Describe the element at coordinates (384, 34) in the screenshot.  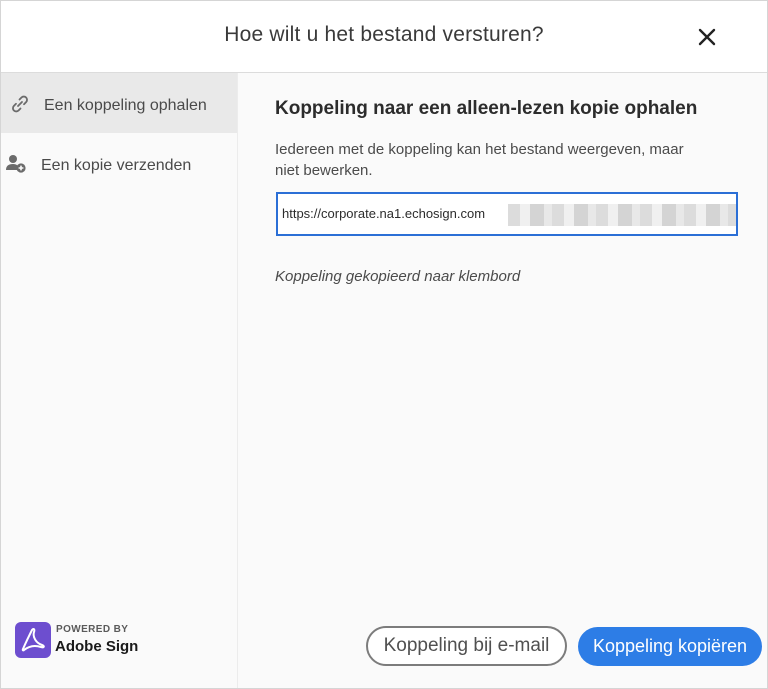
I see `dialog-title: Hoe wilt u het bestand versturen?` at that location.